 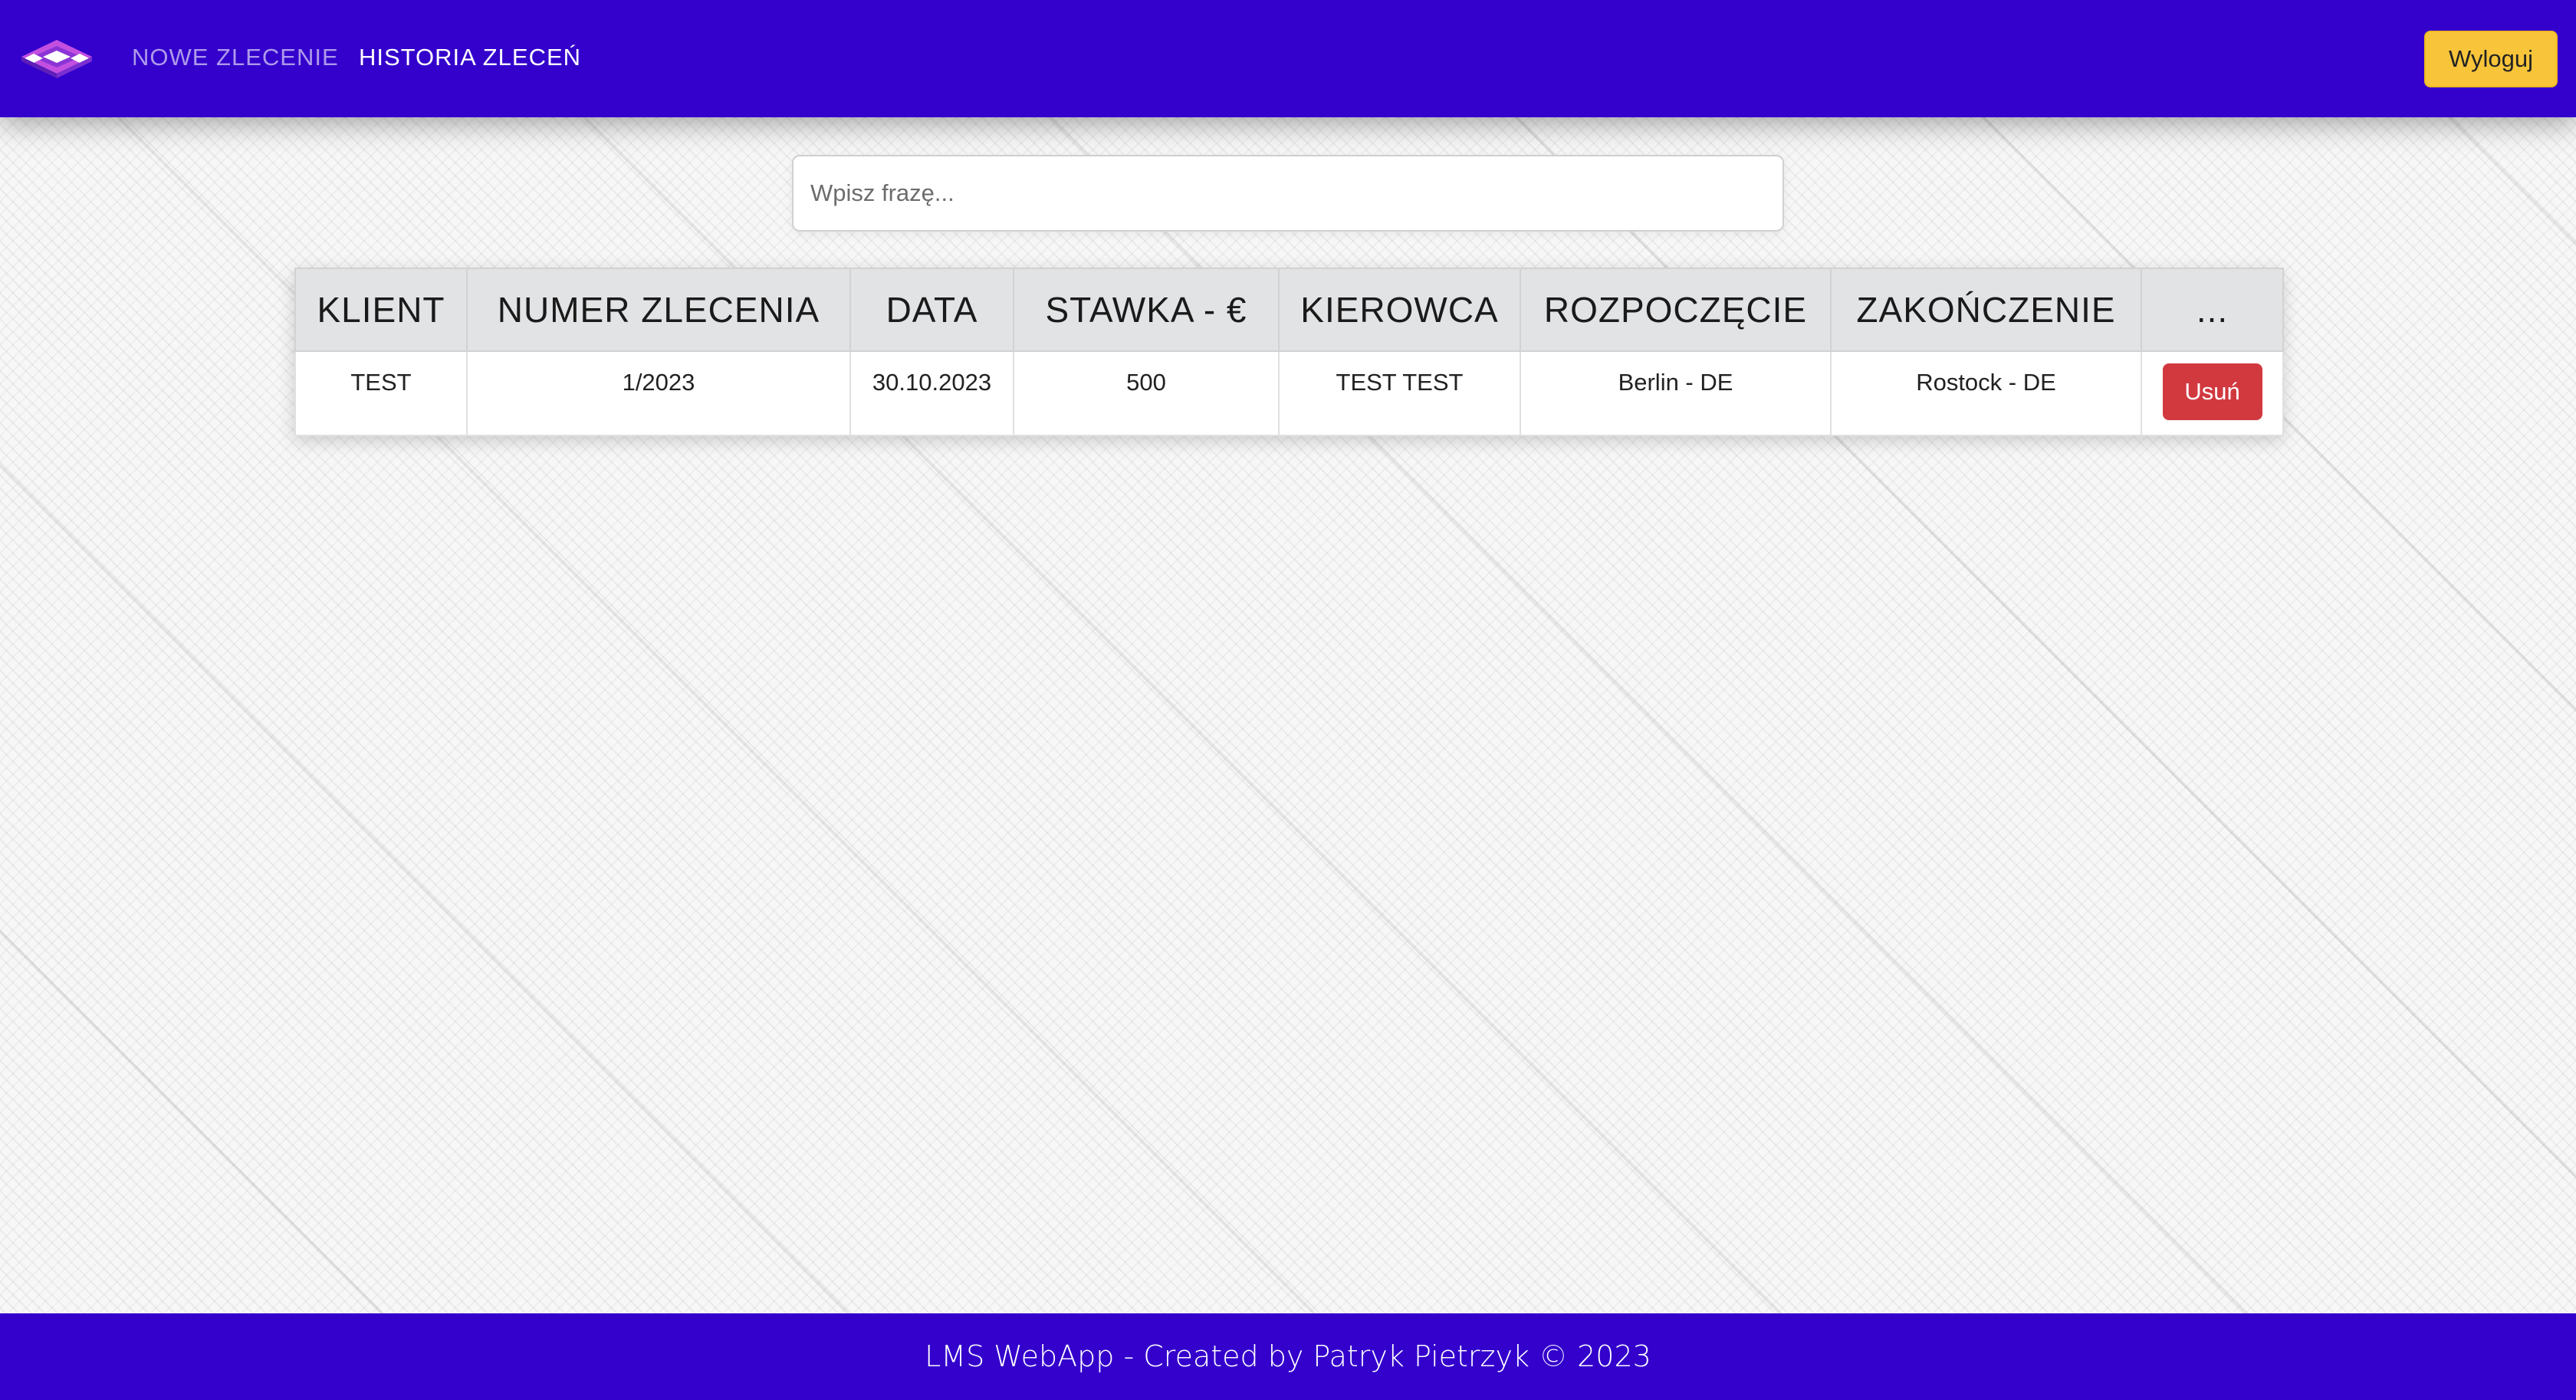 I want to click on column-header-date: DATA, so click(x=932, y=310).